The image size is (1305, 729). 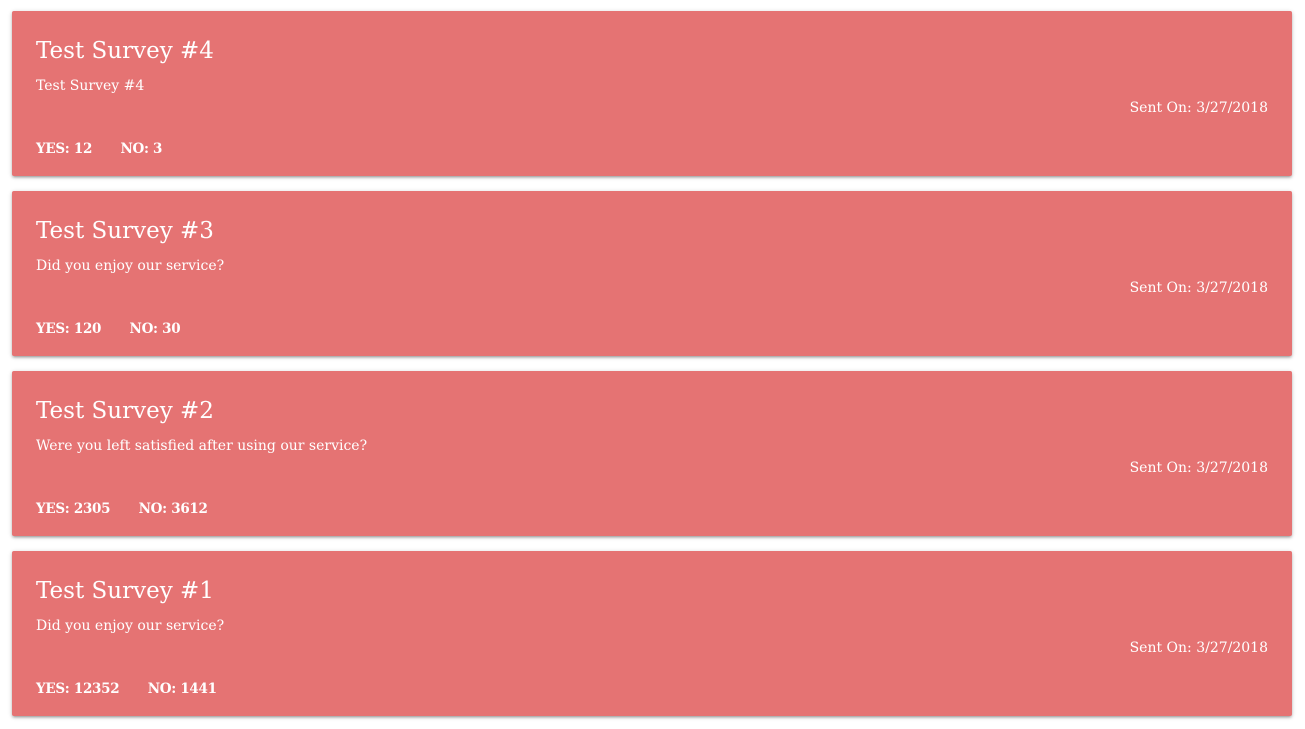 I want to click on survey-title: Test Survey #3, so click(x=125, y=231).